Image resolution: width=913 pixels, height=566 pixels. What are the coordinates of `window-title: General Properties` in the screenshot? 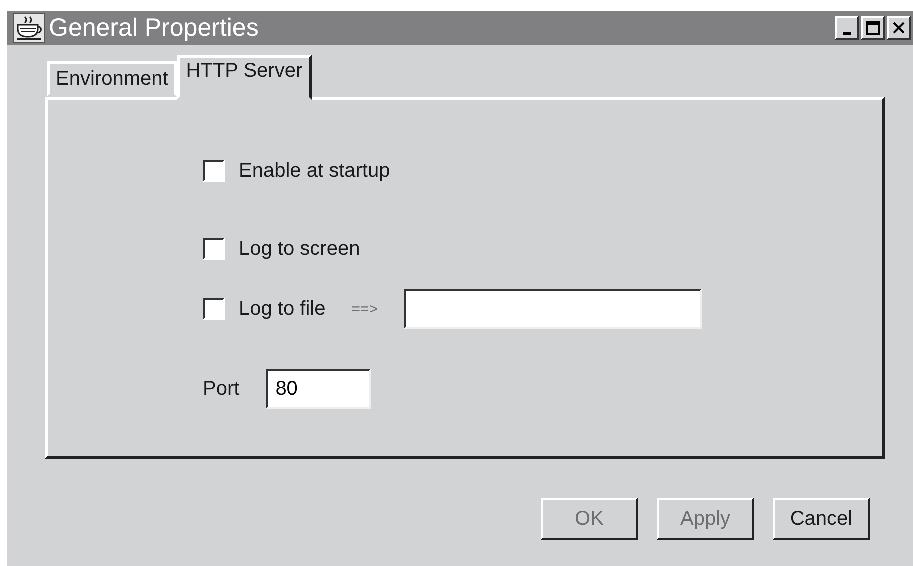 It's located at (154, 28).